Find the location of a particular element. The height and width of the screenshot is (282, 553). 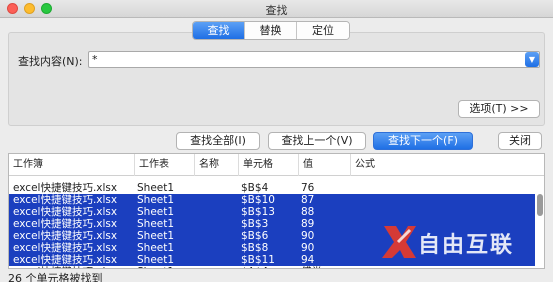

tab-bar: 查找 替换 定位 is located at coordinates (271, 30).